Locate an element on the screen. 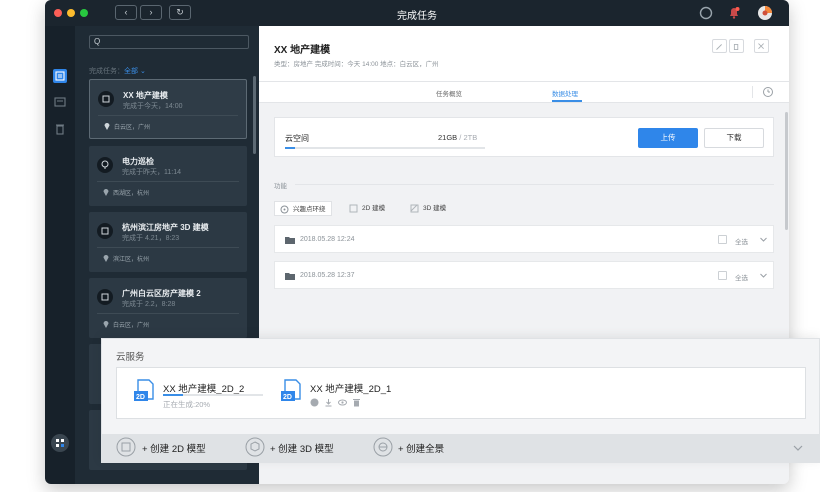 The image size is (820, 492). poi-orbit-button: 兴趣点环绕 is located at coordinates (303, 208).